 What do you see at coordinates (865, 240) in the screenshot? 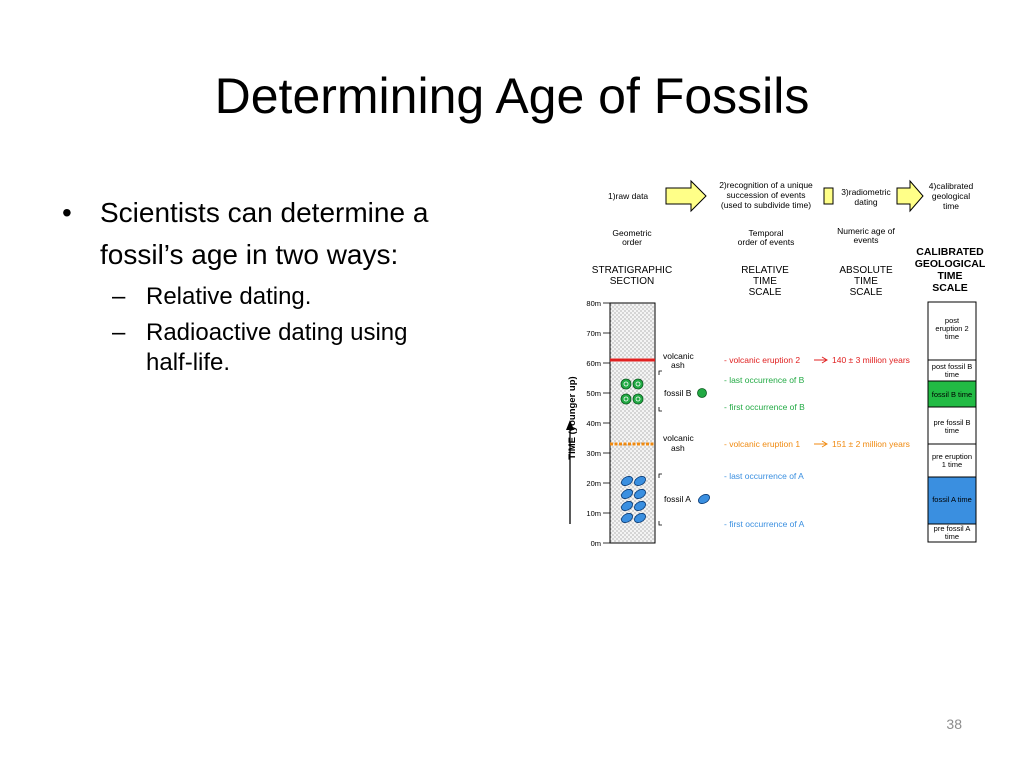
I see `subhead-numeric-2: events` at bounding box center [865, 240].